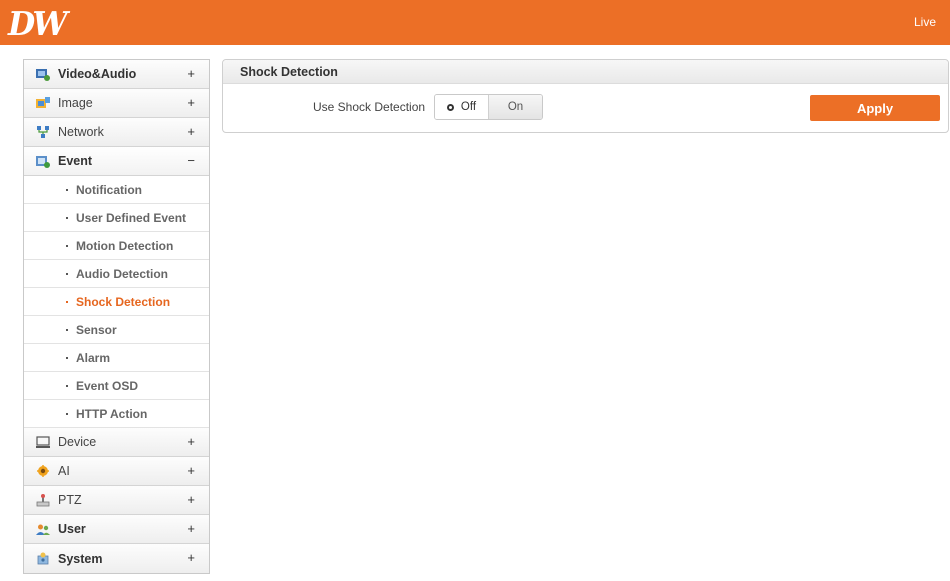 This screenshot has height=581, width=950. Describe the element at coordinates (925, 22) in the screenshot. I see `live-link: Live` at that location.